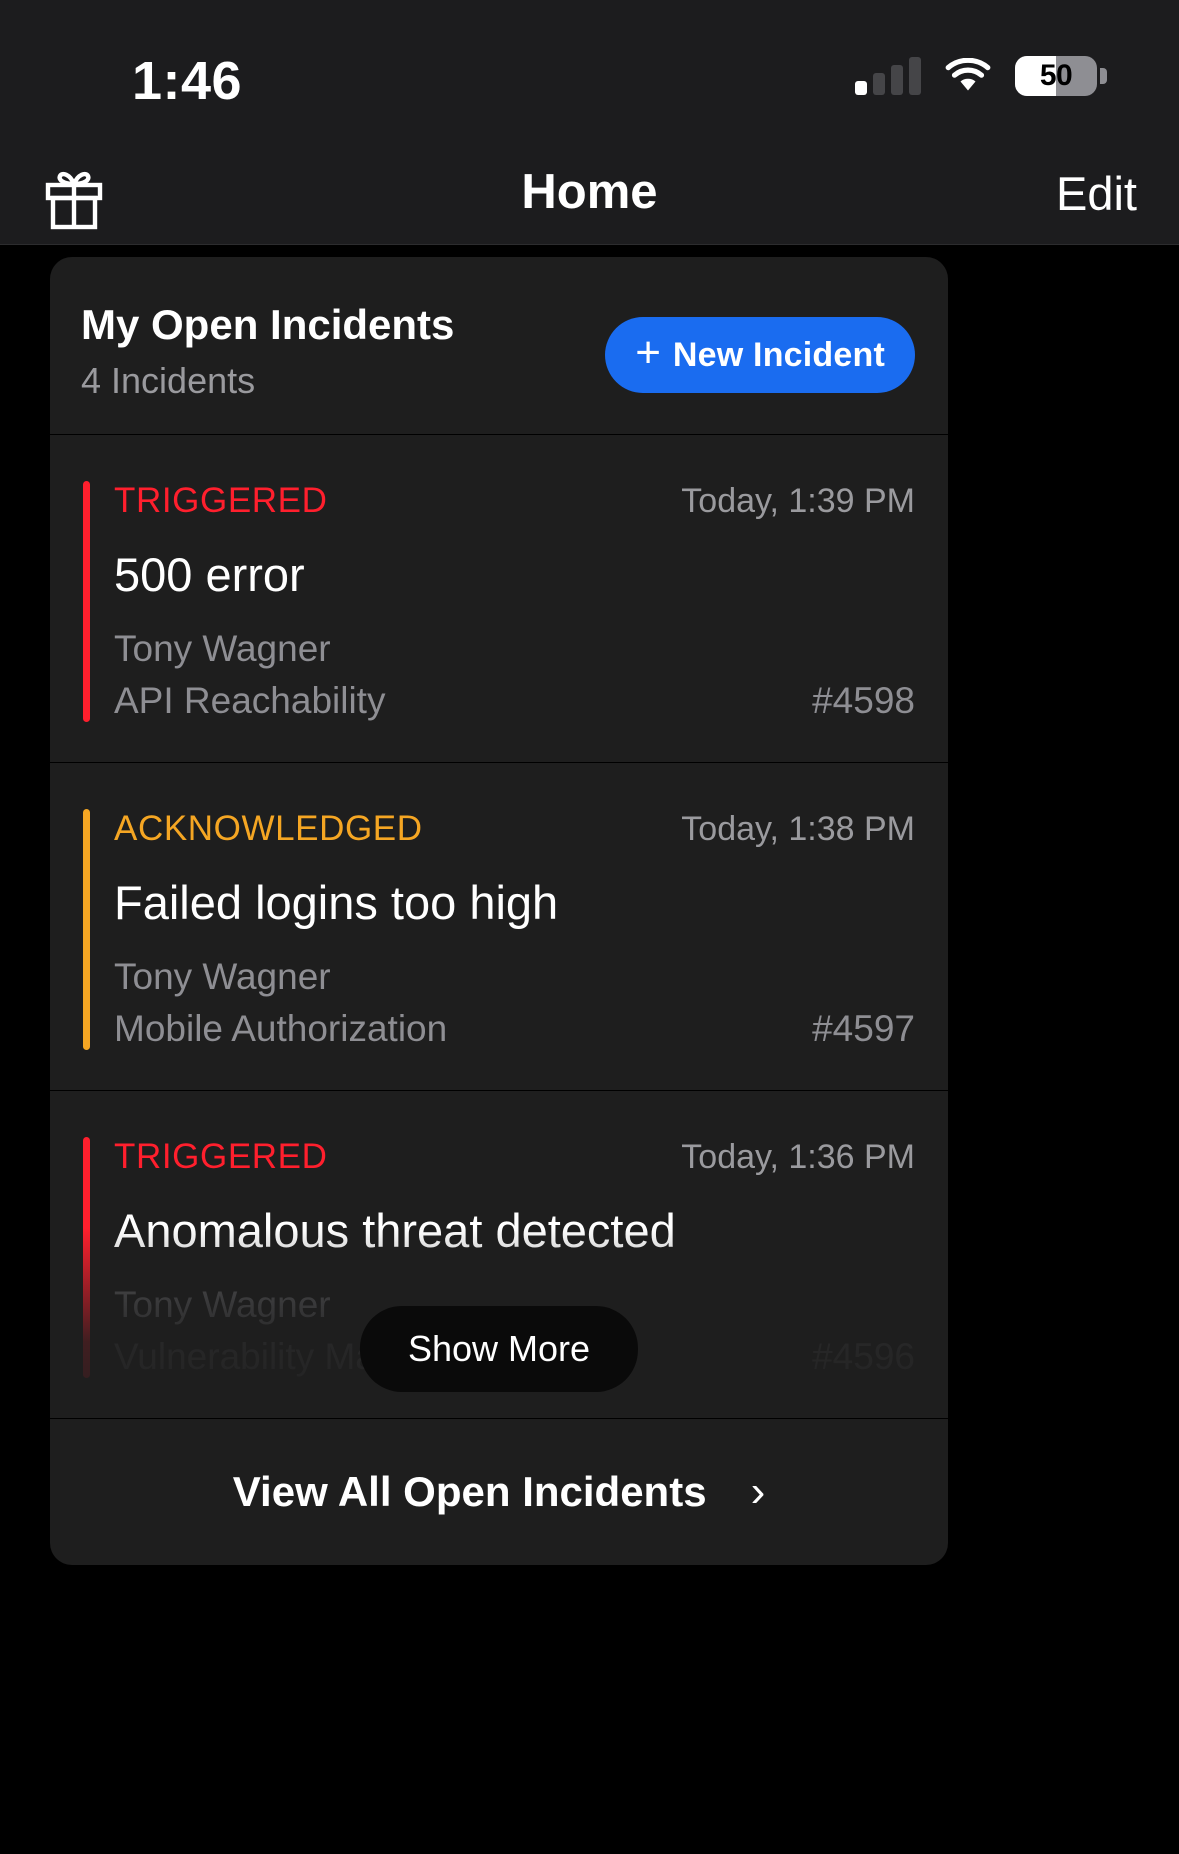  I want to click on new-incident-label: New Incident, so click(778, 354).